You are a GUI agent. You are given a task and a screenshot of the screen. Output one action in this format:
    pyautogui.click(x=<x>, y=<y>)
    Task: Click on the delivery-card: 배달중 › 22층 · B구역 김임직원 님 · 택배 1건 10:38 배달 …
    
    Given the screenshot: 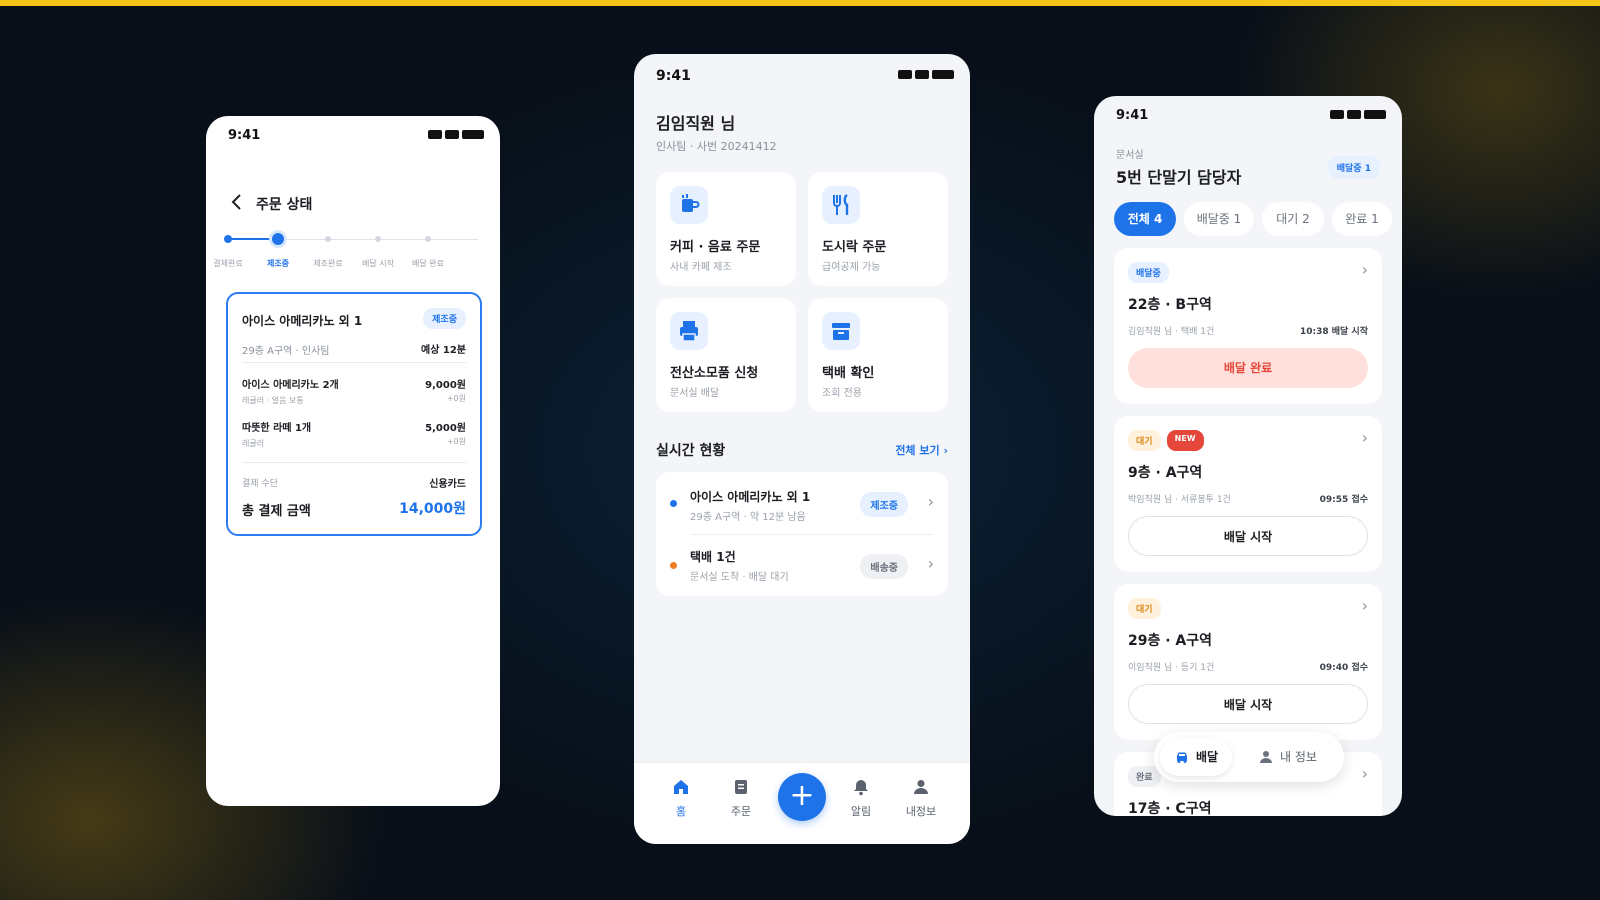 What is the action you would take?
    pyautogui.click(x=1248, y=326)
    